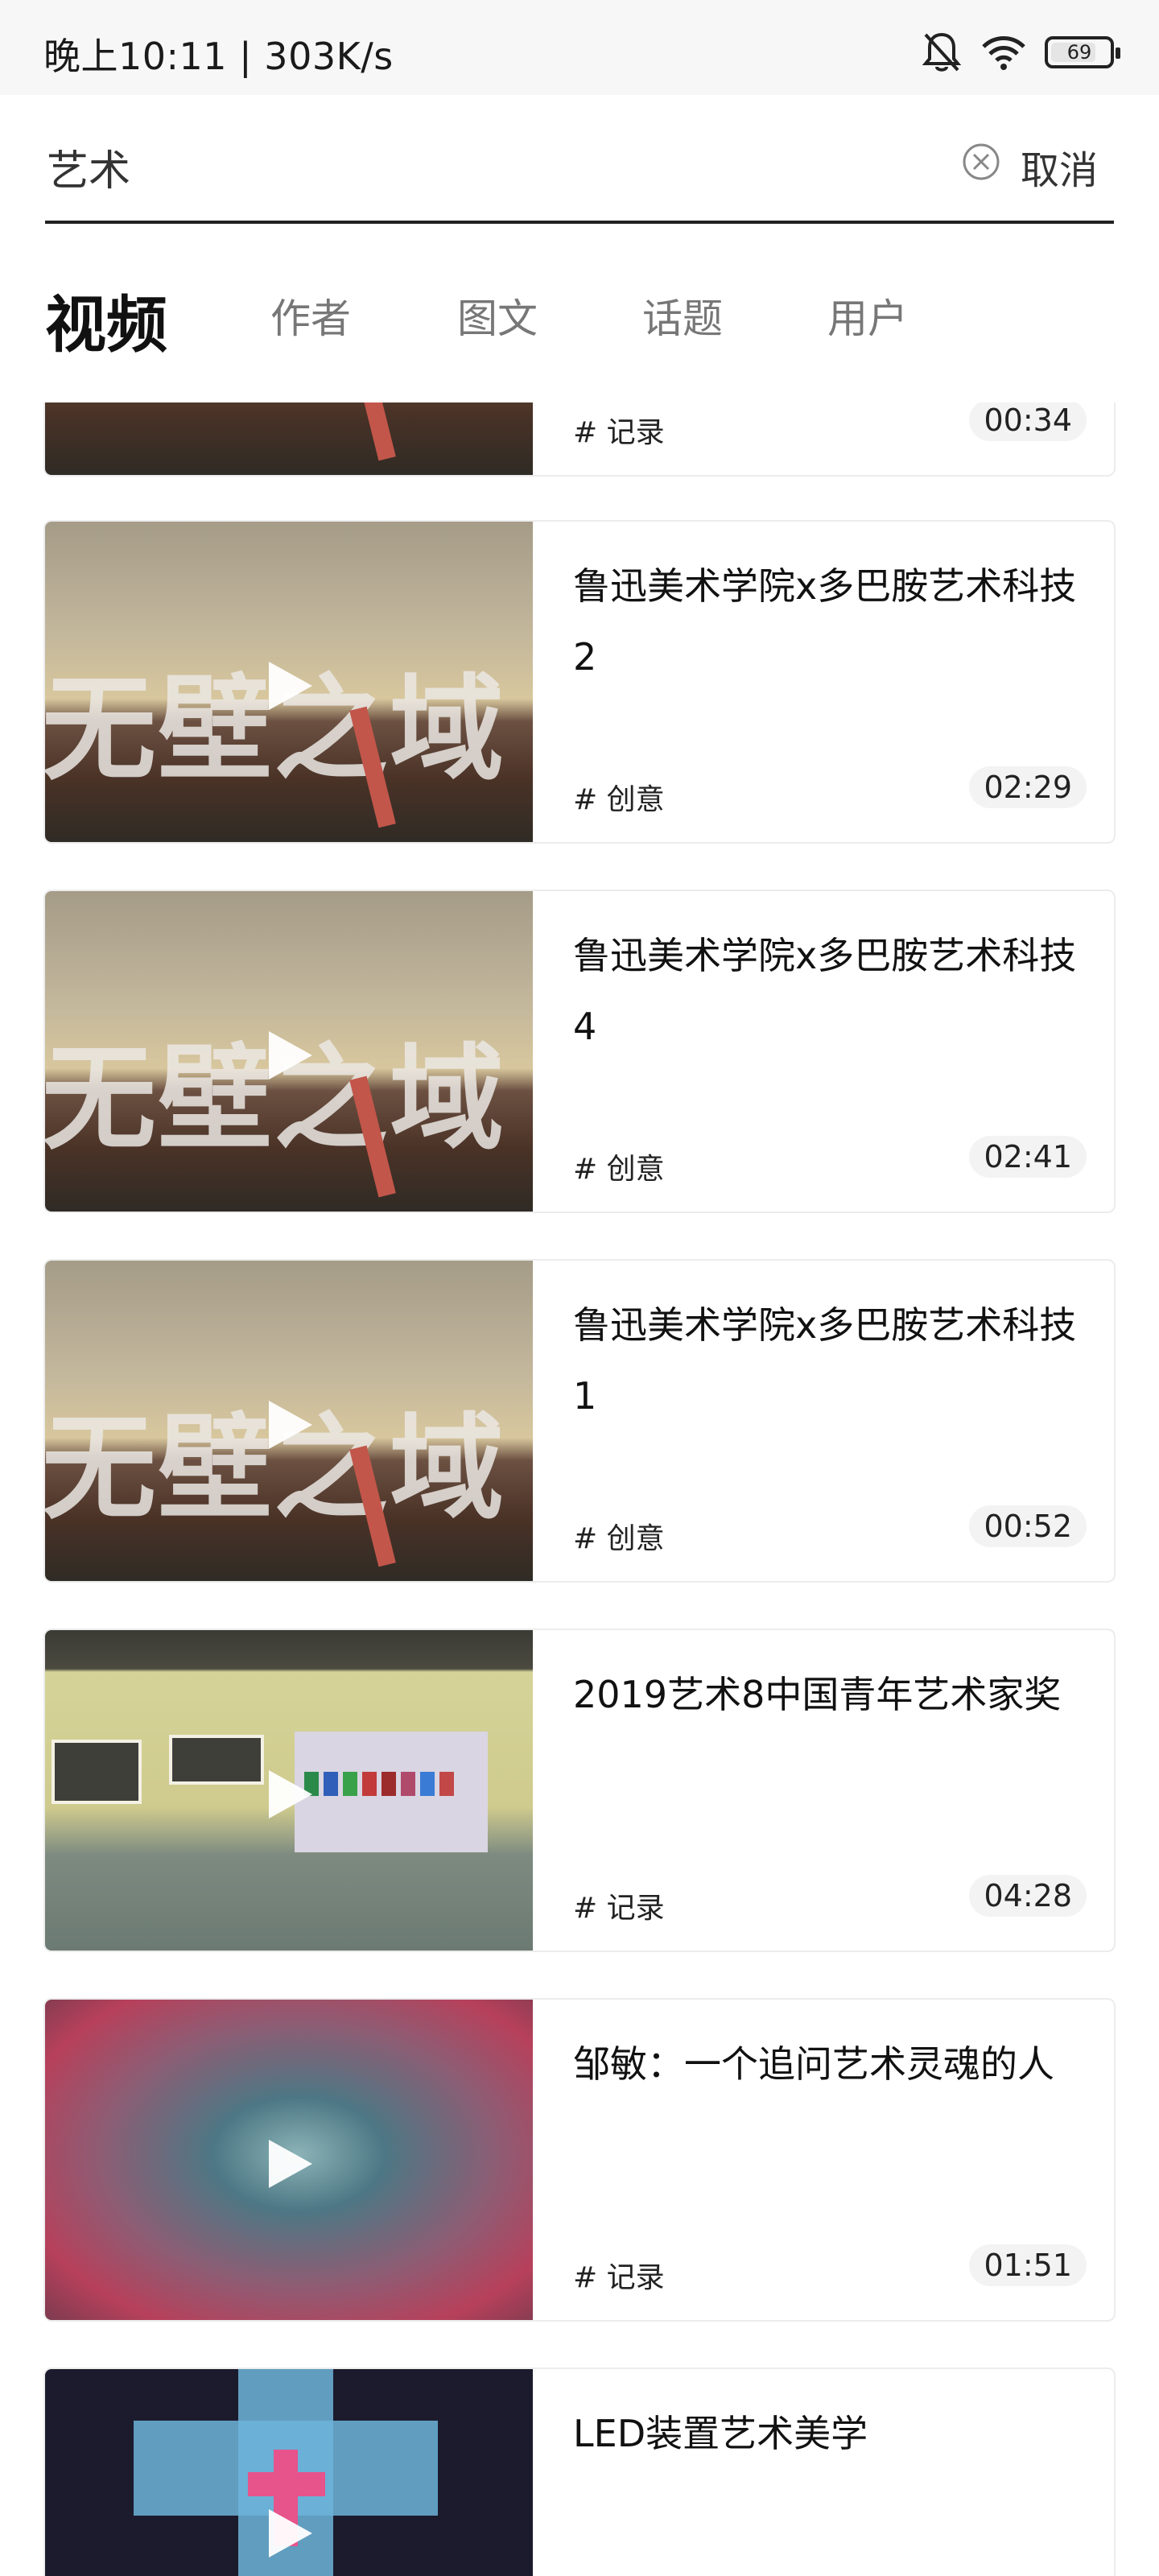 Image resolution: width=1159 pixels, height=2576 pixels. Describe the element at coordinates (106, 319) in the screenshot. I see `tab-video: 视频` at that location.